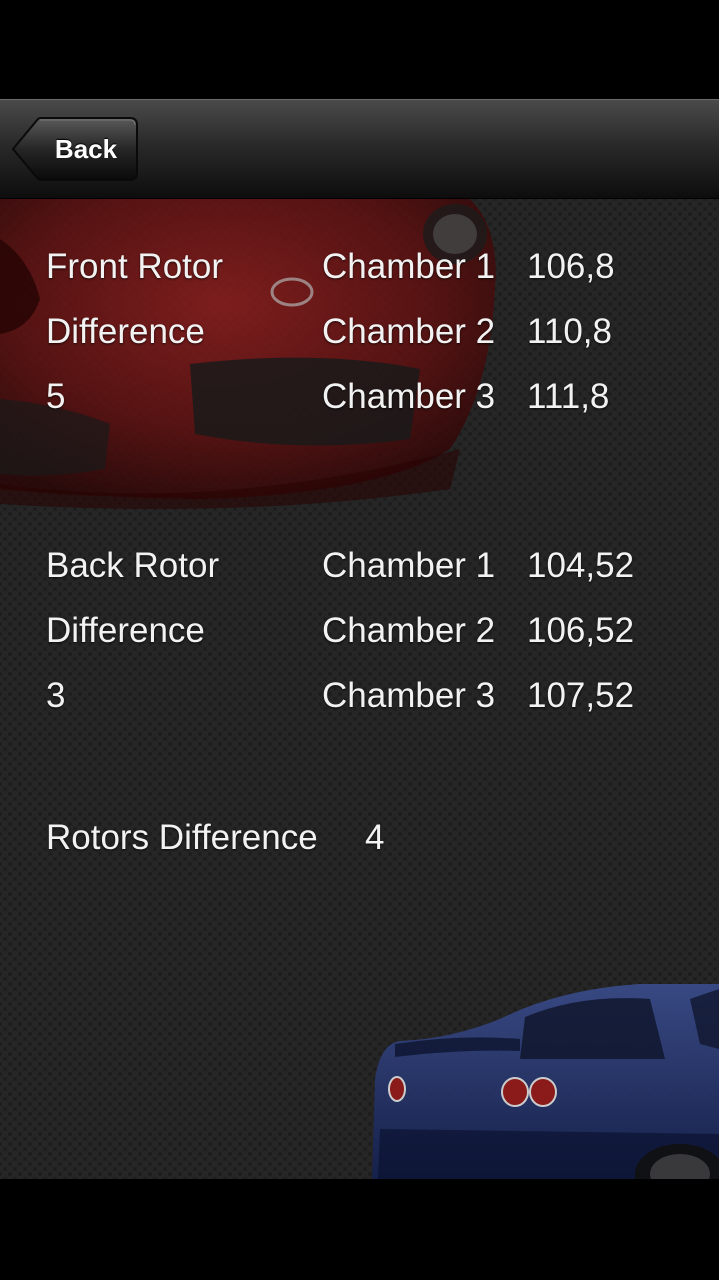 The height and width of the screenshot is (1280, 719). I want to click on back-rotor-title: Back Rotor, so click(133, 565).